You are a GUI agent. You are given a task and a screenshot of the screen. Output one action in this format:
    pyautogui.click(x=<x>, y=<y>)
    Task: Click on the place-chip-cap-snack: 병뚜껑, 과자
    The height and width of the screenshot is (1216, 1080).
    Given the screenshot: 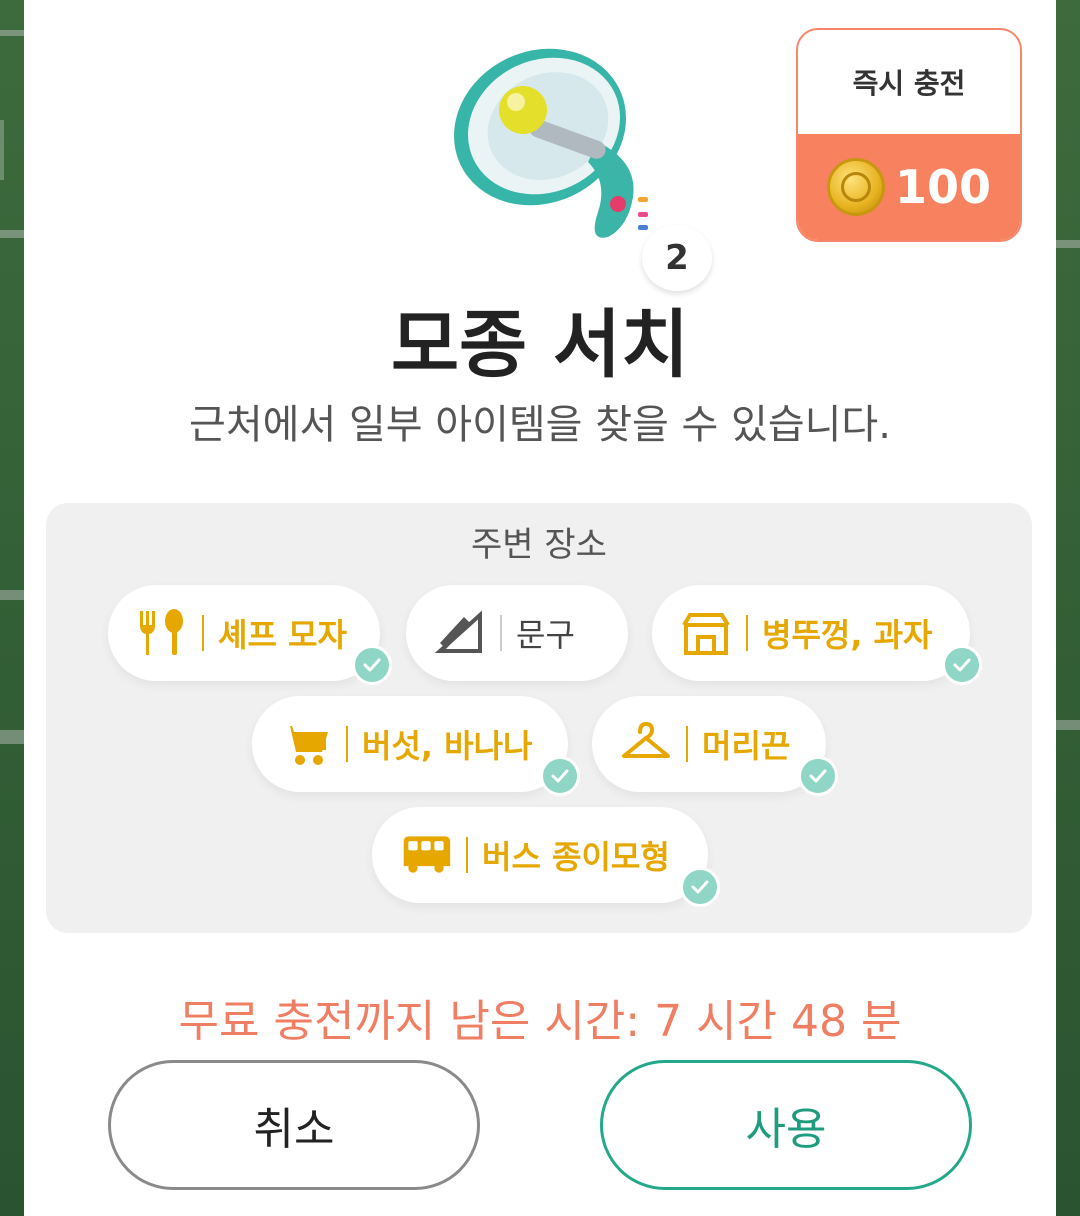 What is the action you would take?
    pyautogui.click(x=817, y=635)
    